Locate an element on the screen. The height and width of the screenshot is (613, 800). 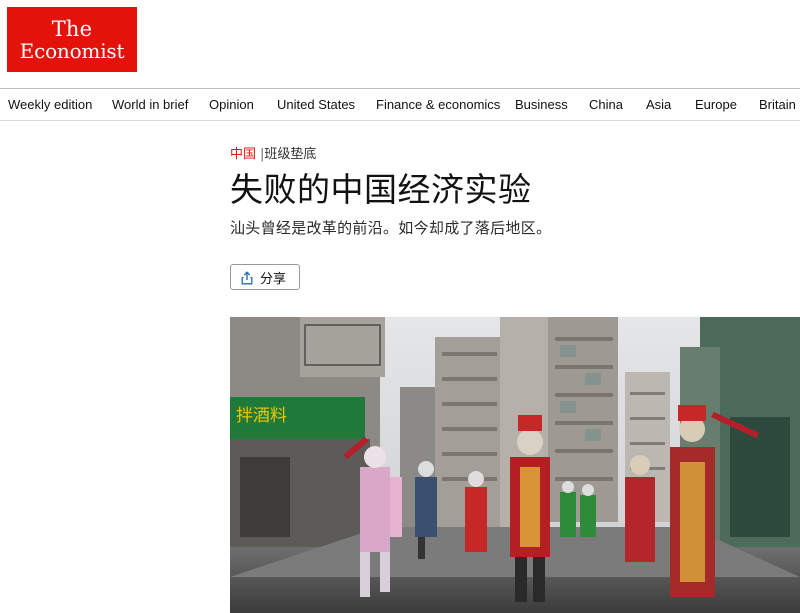
nav-item-united-states: United States is located at coordinates (316, 104).